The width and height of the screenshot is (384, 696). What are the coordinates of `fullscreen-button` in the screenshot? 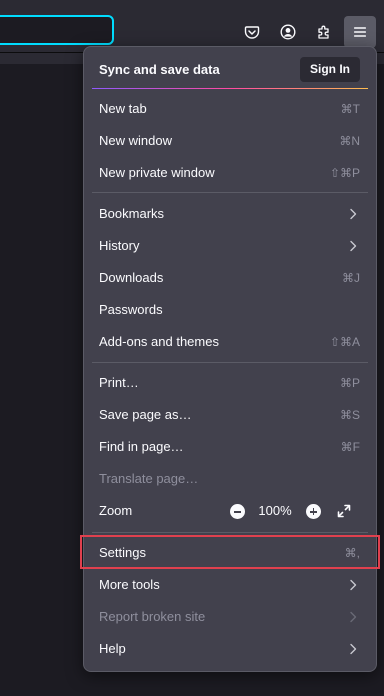 It's located at (344, 511).